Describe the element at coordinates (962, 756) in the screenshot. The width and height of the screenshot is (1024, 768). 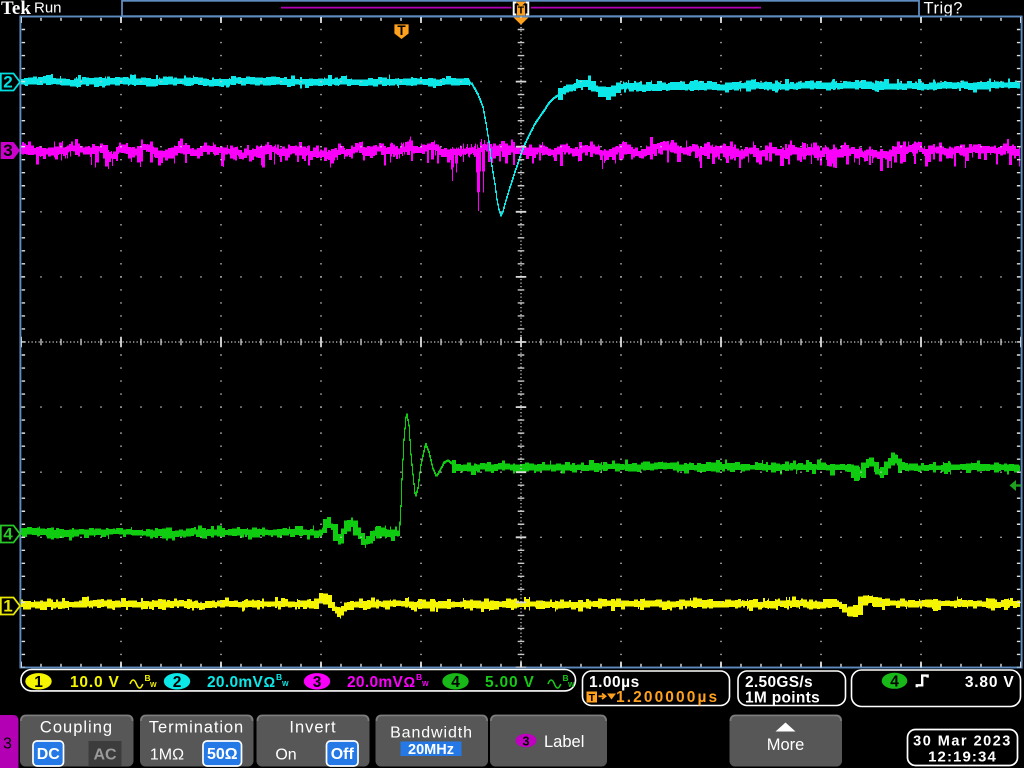
I see `svg-text: 12:19:34` at that location.